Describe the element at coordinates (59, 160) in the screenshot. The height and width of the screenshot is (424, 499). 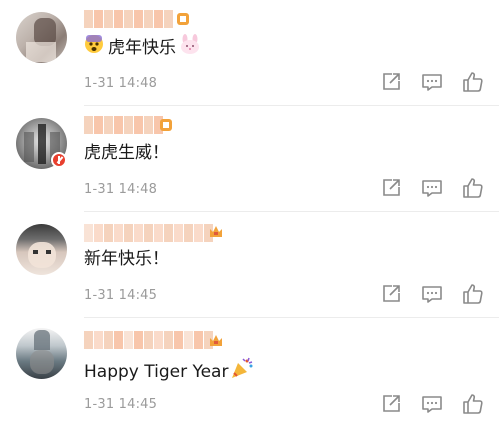
I see `verified-badge-icon` at that location.